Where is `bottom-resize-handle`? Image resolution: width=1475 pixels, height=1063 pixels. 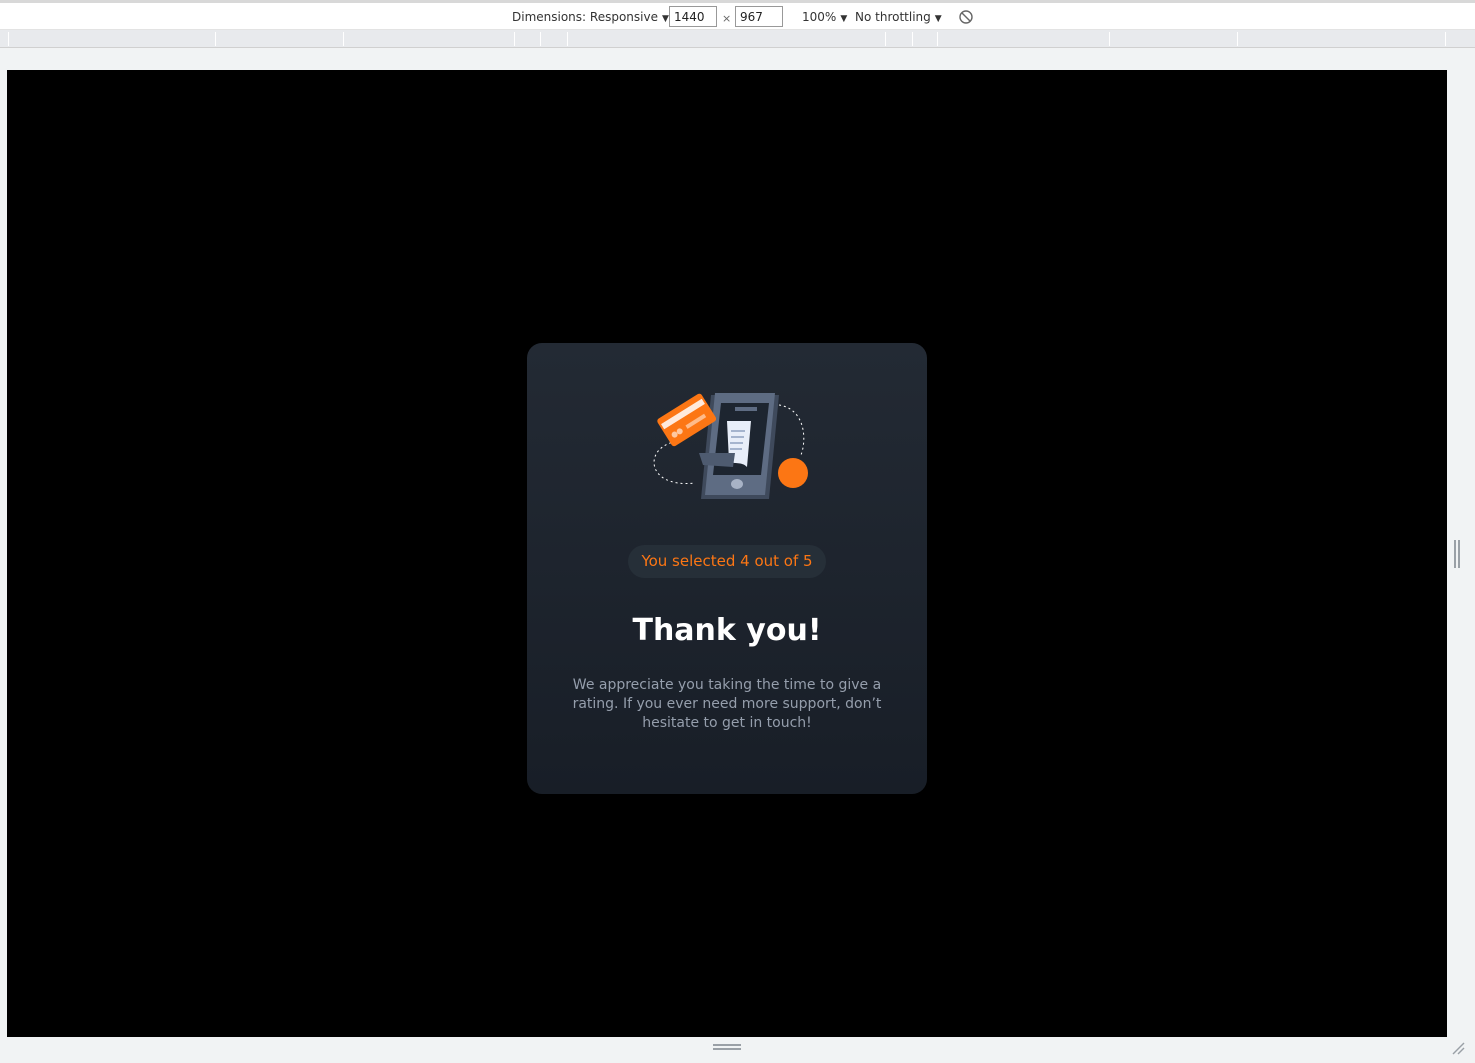
bottom-resize-handle is located at coordinates (727, 1047).